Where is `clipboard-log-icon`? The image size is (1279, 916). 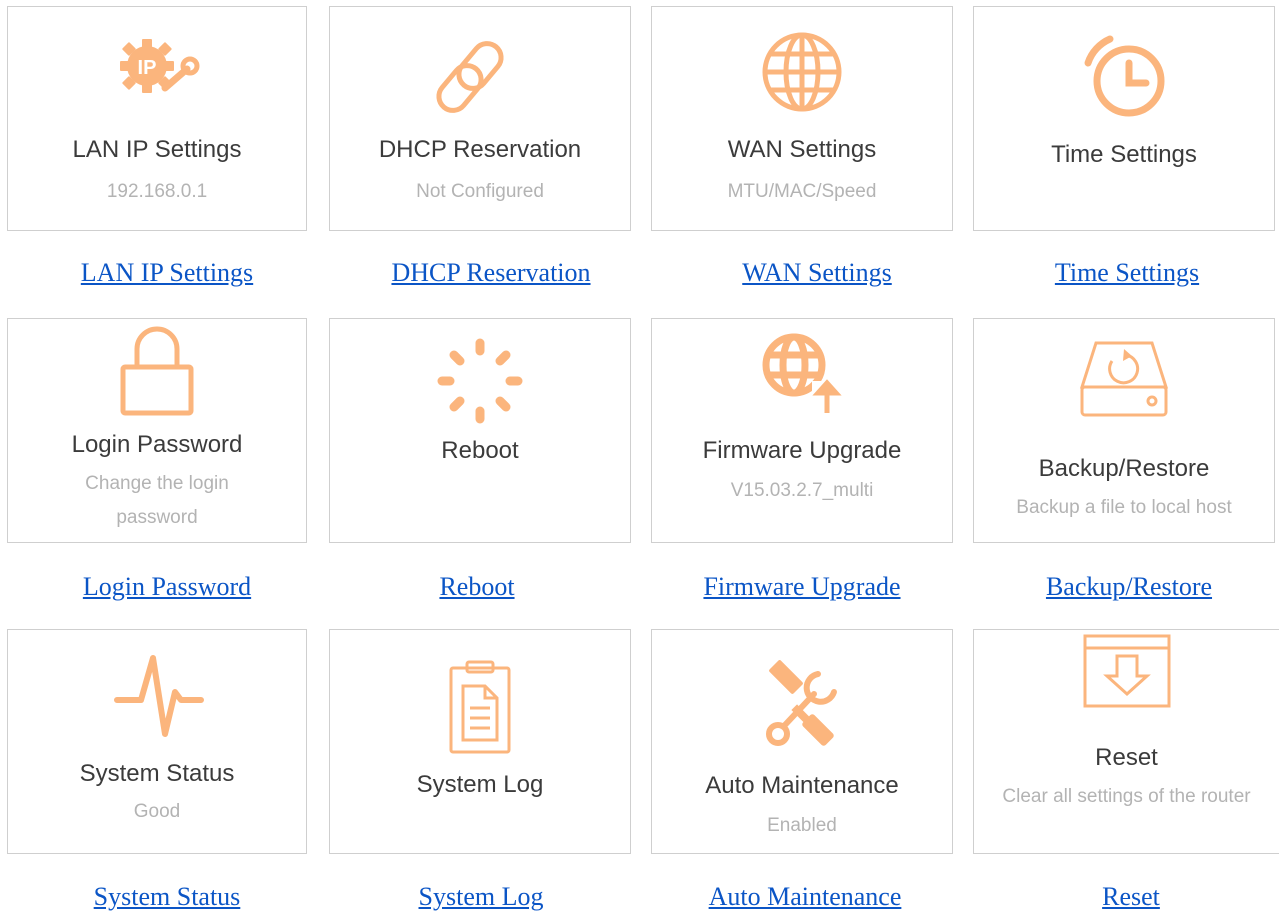
clipboard-log-icon is located at coordinates (480, 707).